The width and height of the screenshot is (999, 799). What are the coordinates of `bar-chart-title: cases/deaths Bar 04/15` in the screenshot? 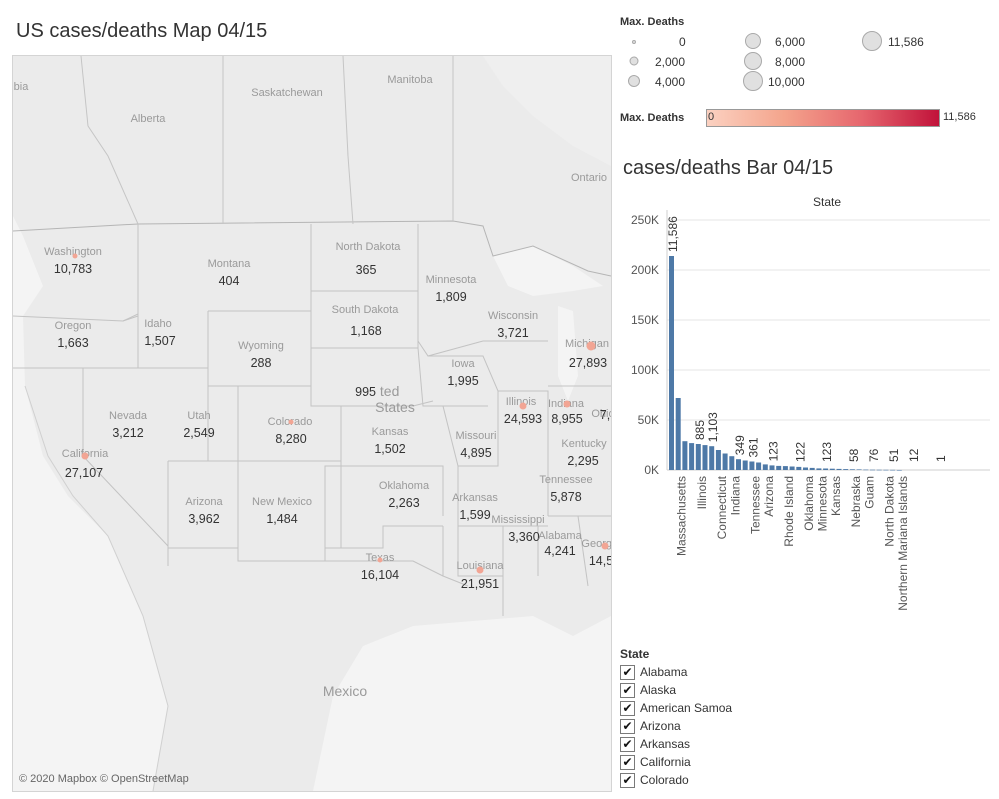 It's located at (728, 168).